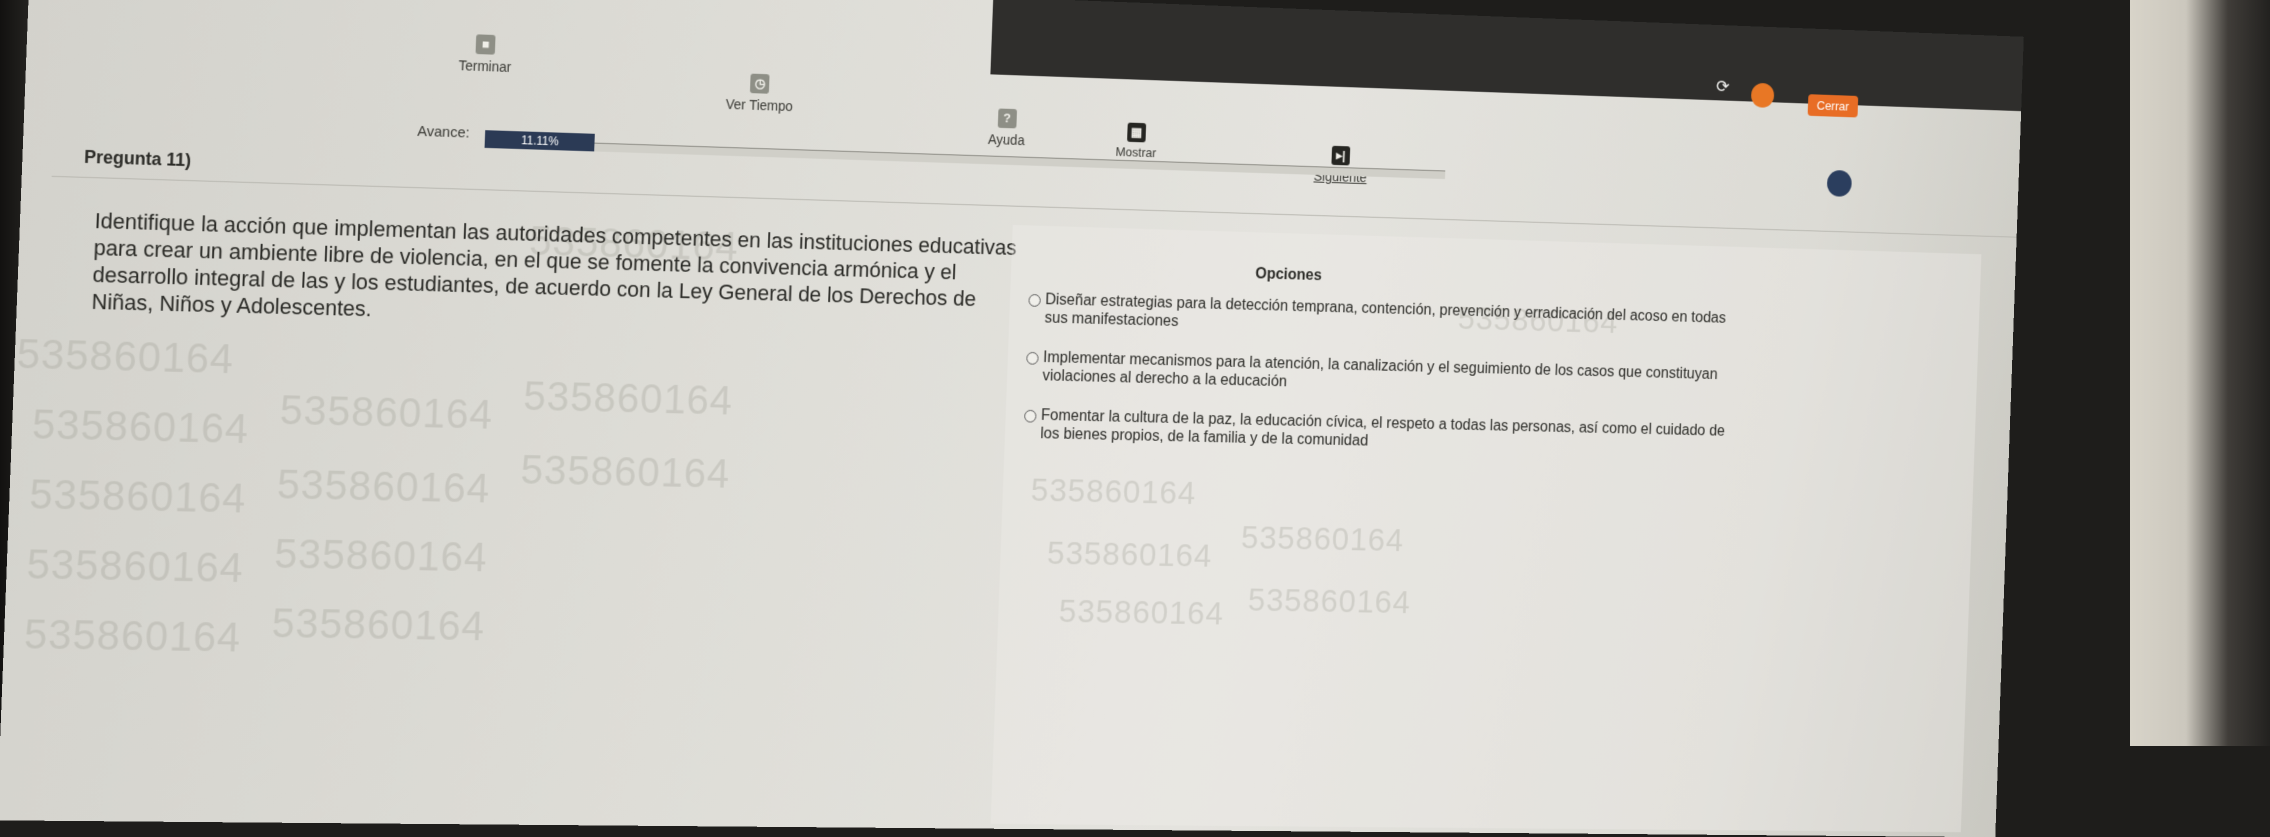 The height and width of the screenshot is (837, 2270). Describe the element at coordinates (2200, 373) in the screenshot. I see `screen-bezel-right` at that location.